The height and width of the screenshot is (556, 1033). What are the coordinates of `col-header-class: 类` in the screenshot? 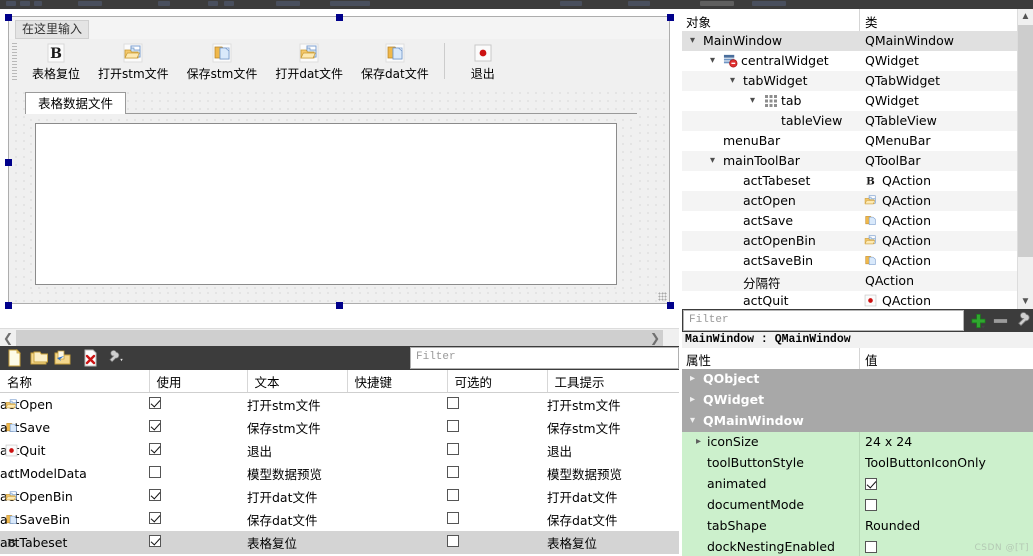 It's located at (871, 21).